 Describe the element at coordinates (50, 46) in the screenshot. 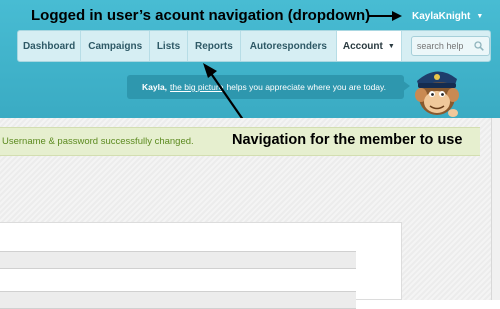

I see `nav-item-dashboard: Dashboard` at that location.